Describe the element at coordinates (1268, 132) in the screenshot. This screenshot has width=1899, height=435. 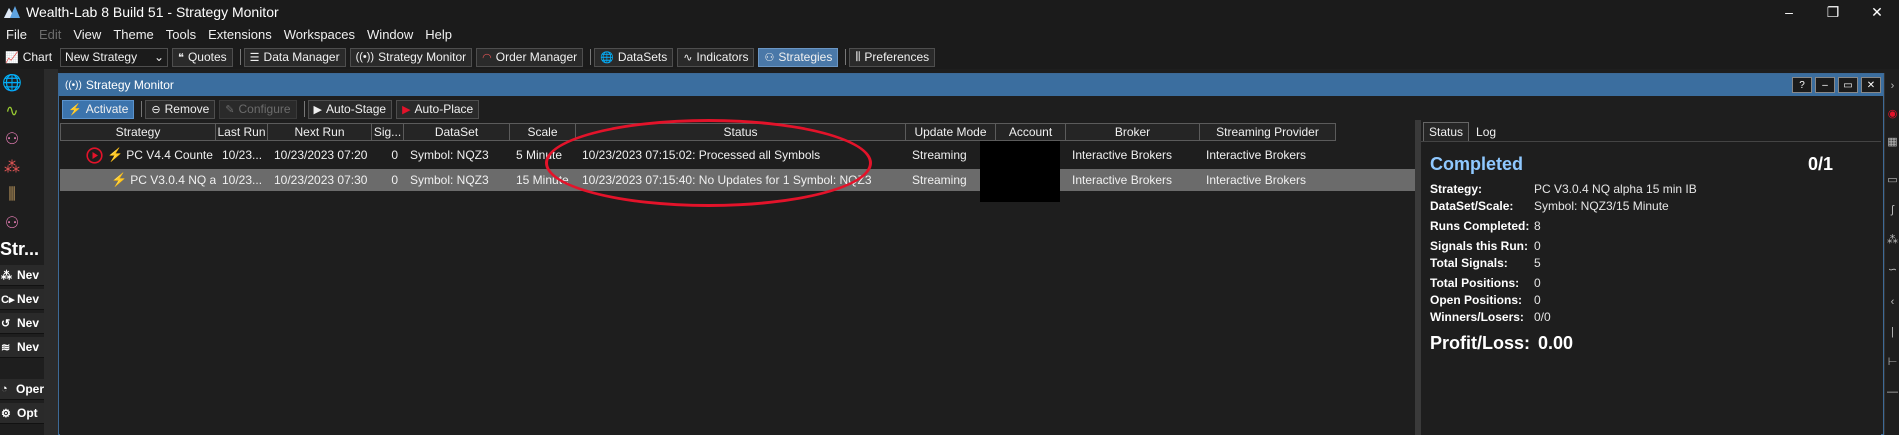
I see `column-header-streaming-provider: Streaming Provider` at that location.